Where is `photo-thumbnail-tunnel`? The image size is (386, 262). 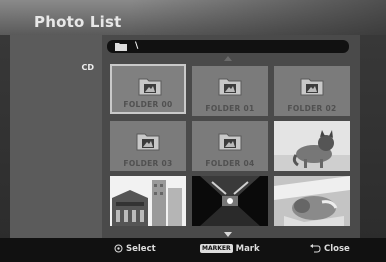 photo-thumbnail-tunnel is located at coordinates (230, 201).